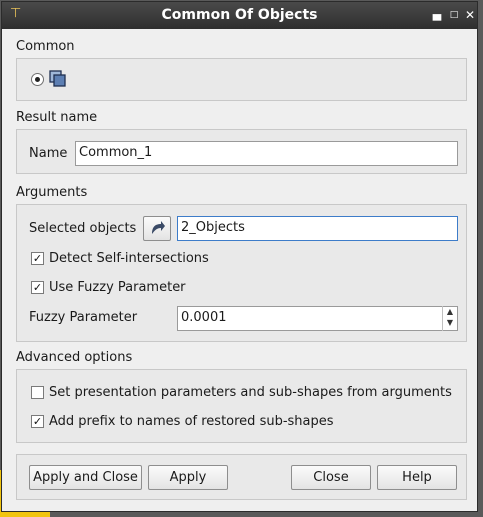  I want to click on result-section-label: Result name, so click(57, 117).